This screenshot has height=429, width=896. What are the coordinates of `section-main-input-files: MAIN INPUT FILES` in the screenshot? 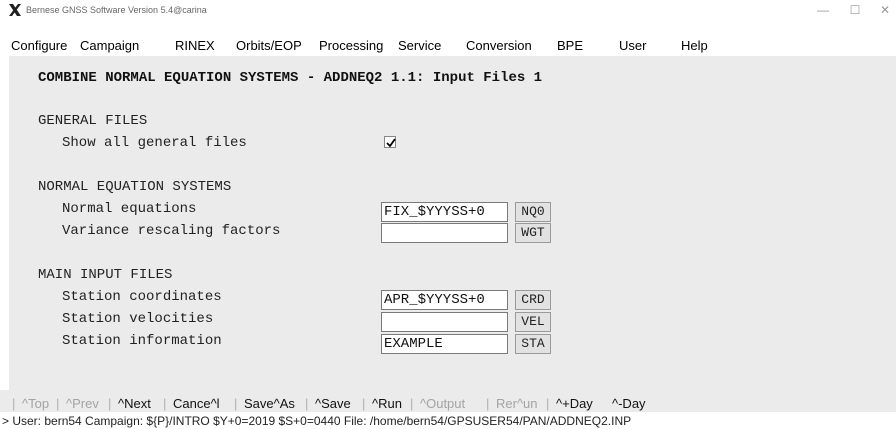 It's located at (105, 275).